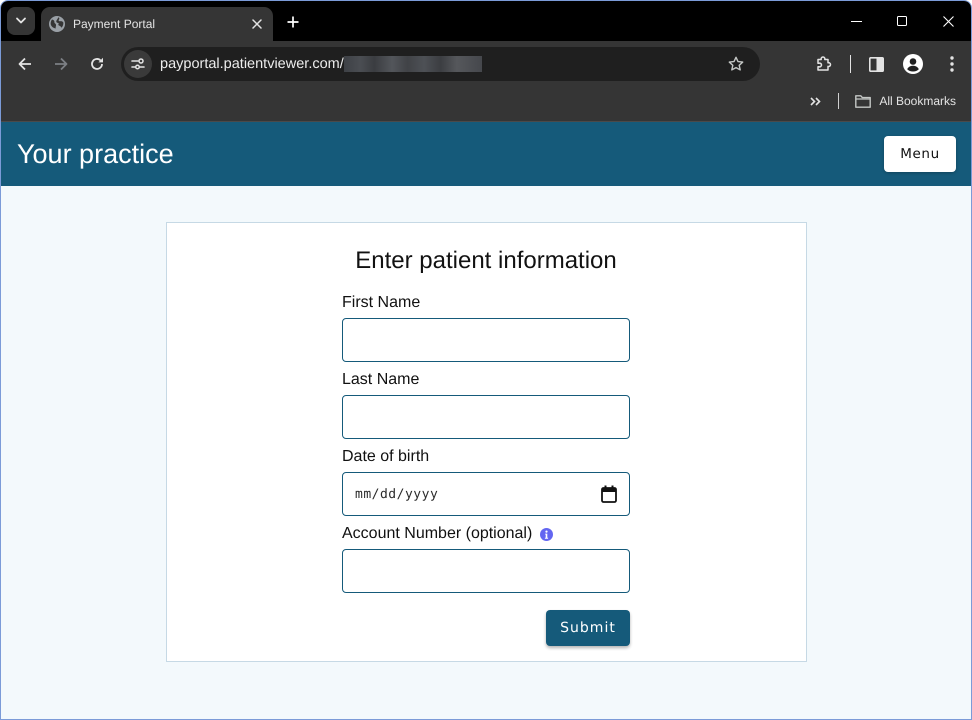  I want to click on address-bar: payportal.patientviewer.com/, so click(440, 64).